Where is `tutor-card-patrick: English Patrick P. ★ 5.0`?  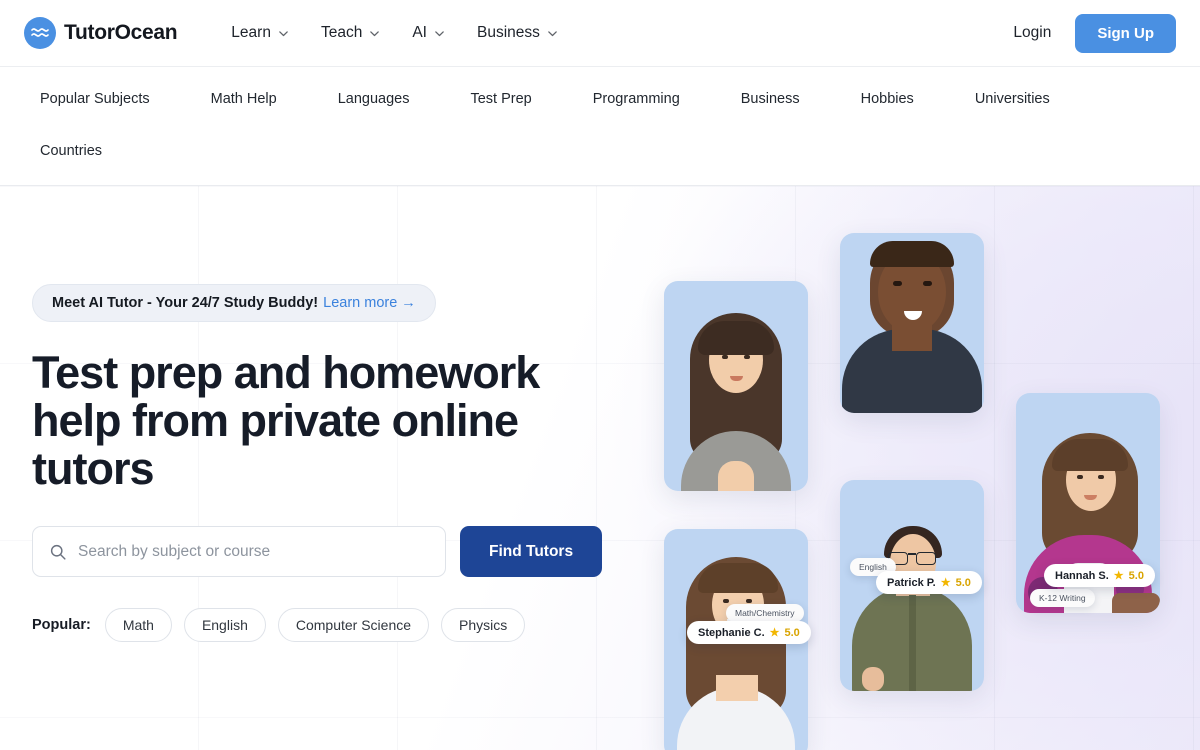
tutor-card-patrick: English Patrick P. ★ 5.0 is located at coordinates (912, 413).